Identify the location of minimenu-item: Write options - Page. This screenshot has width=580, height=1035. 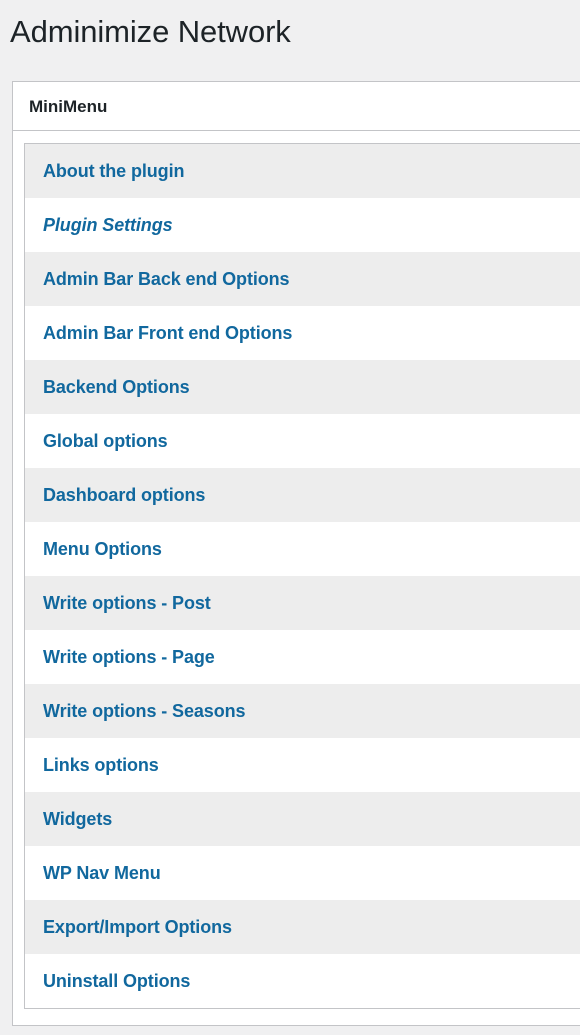
(302, 657).